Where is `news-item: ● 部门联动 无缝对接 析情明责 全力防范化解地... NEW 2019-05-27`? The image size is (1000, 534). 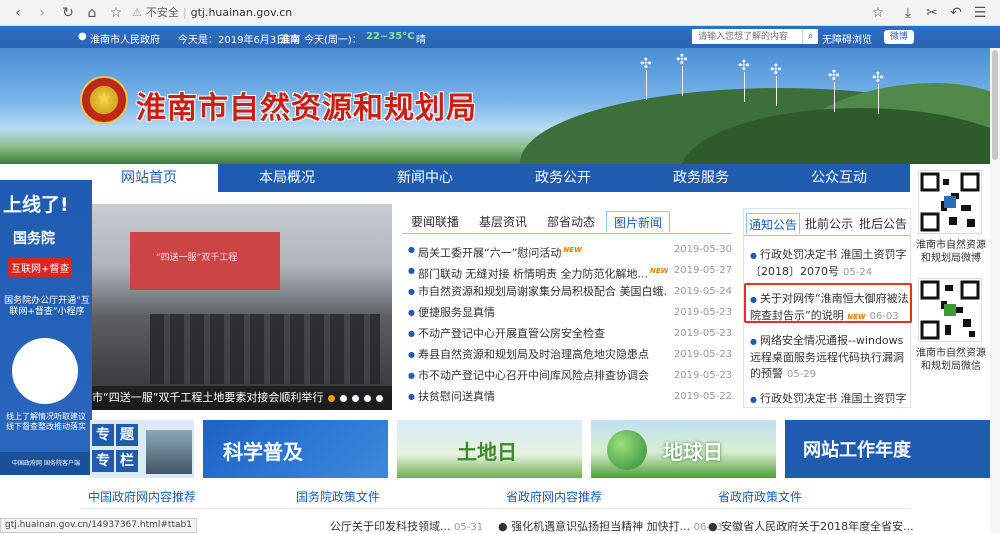
news-item: ● 部门联动 无缝对接 析情明责 全力防范化解地... NEW 2019-05-27 is located at coordinates (568, 271).